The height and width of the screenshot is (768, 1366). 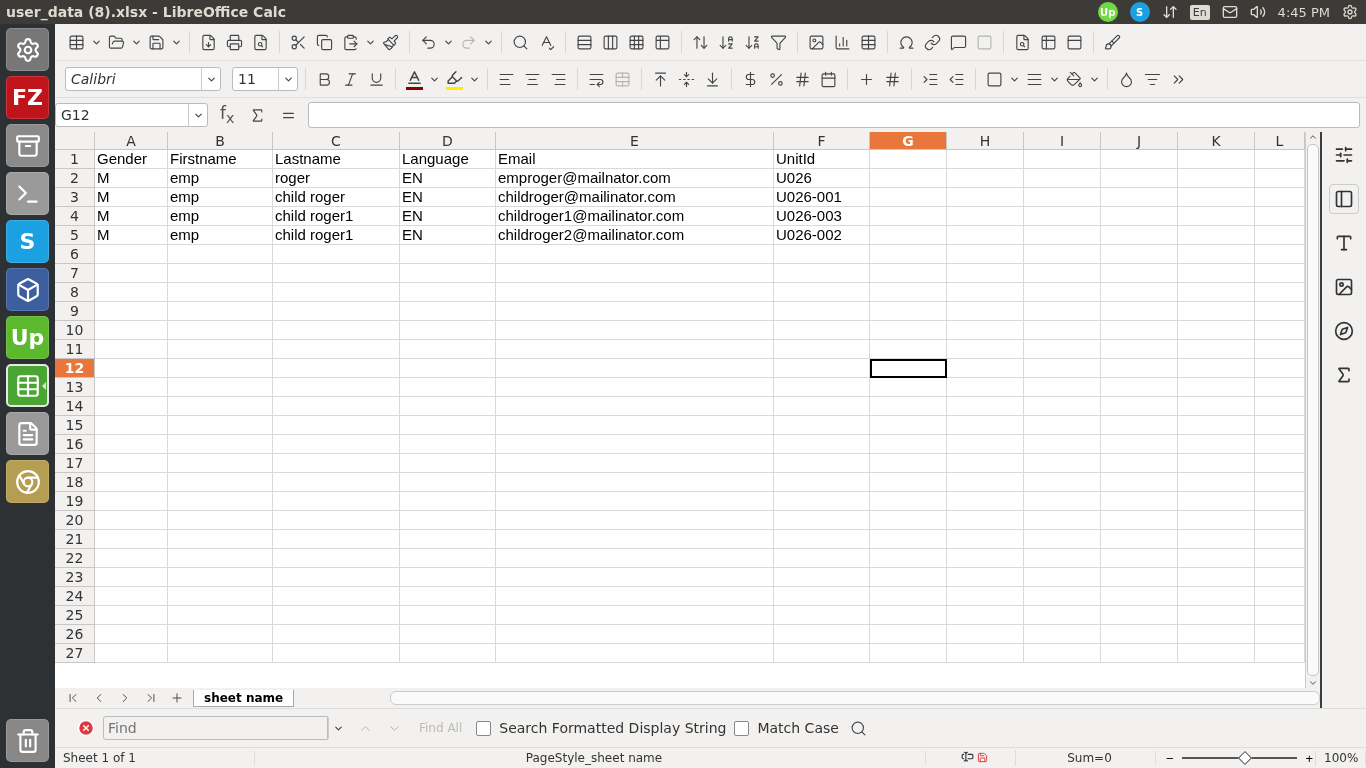 What do you see at coordinates (75, 520) in the screenshot?
I see `row-header: 20` at bounding box center [75, 520].